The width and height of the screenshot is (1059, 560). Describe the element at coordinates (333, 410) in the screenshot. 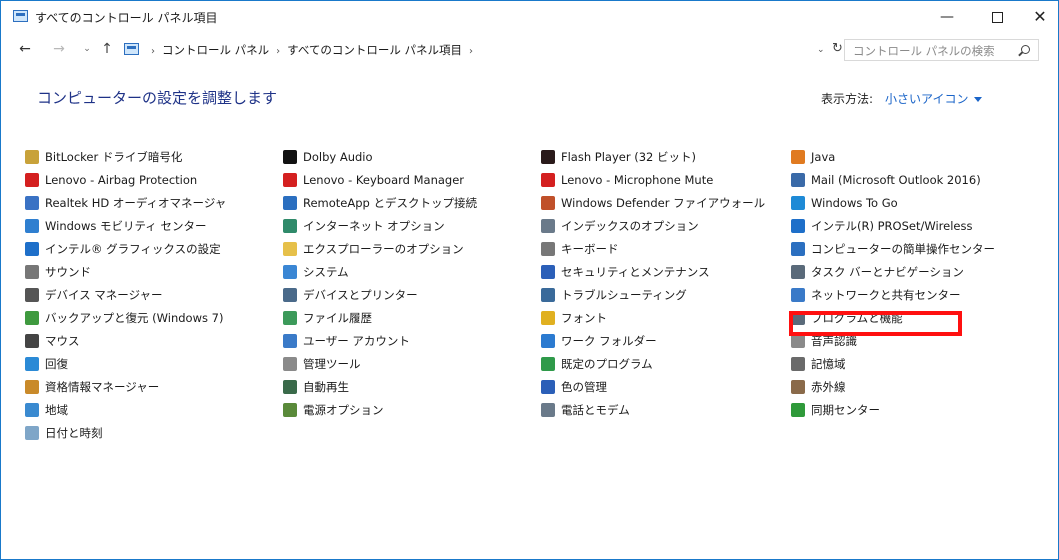

I see `control-panel-item: 電源オプション` at that location.